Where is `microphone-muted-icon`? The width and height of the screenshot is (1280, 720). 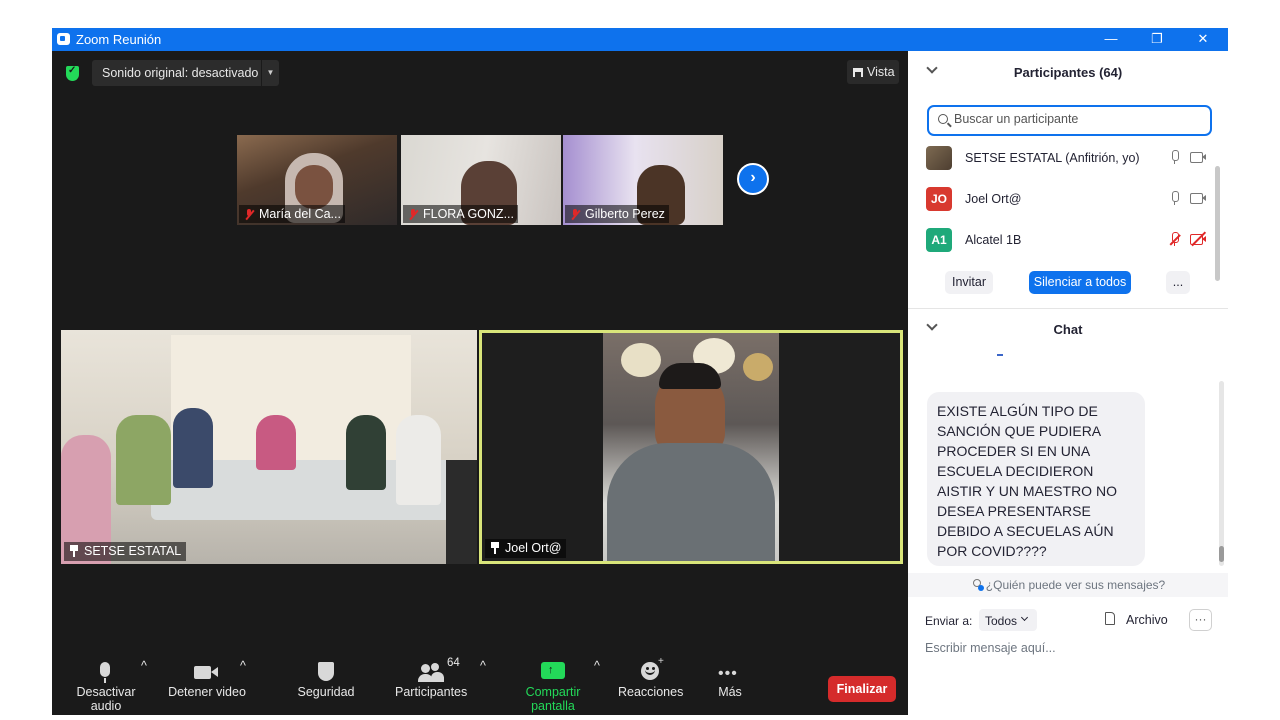 microphone-muted-icon is located at coordinates (1175, 239).